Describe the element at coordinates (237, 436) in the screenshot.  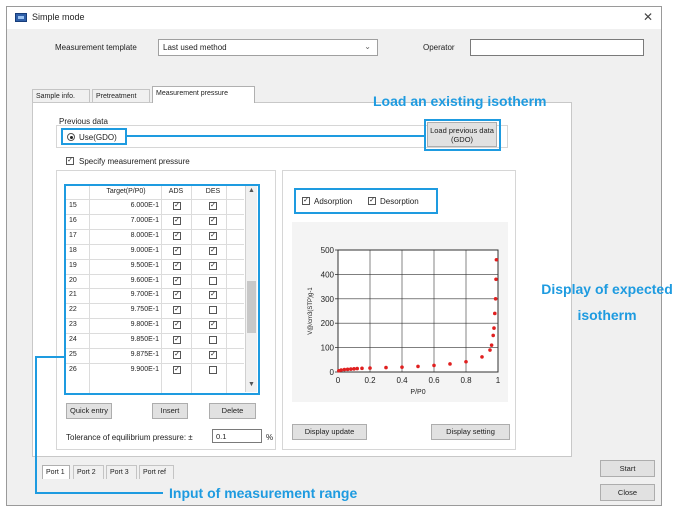
I see `tolerance-input: 0.1` at that location.